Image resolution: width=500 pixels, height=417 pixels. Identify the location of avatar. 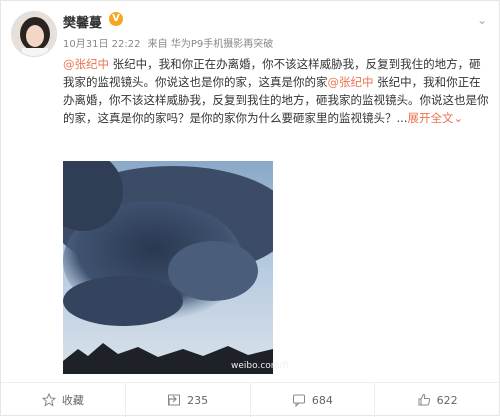
(34, 34).